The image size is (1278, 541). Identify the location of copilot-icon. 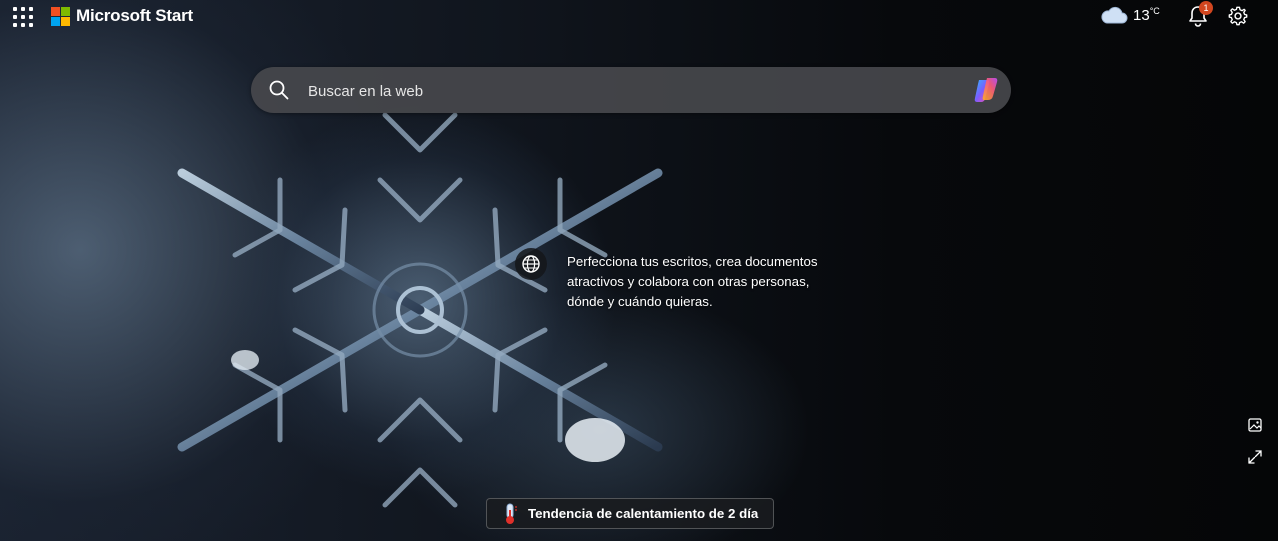
(986, 90).